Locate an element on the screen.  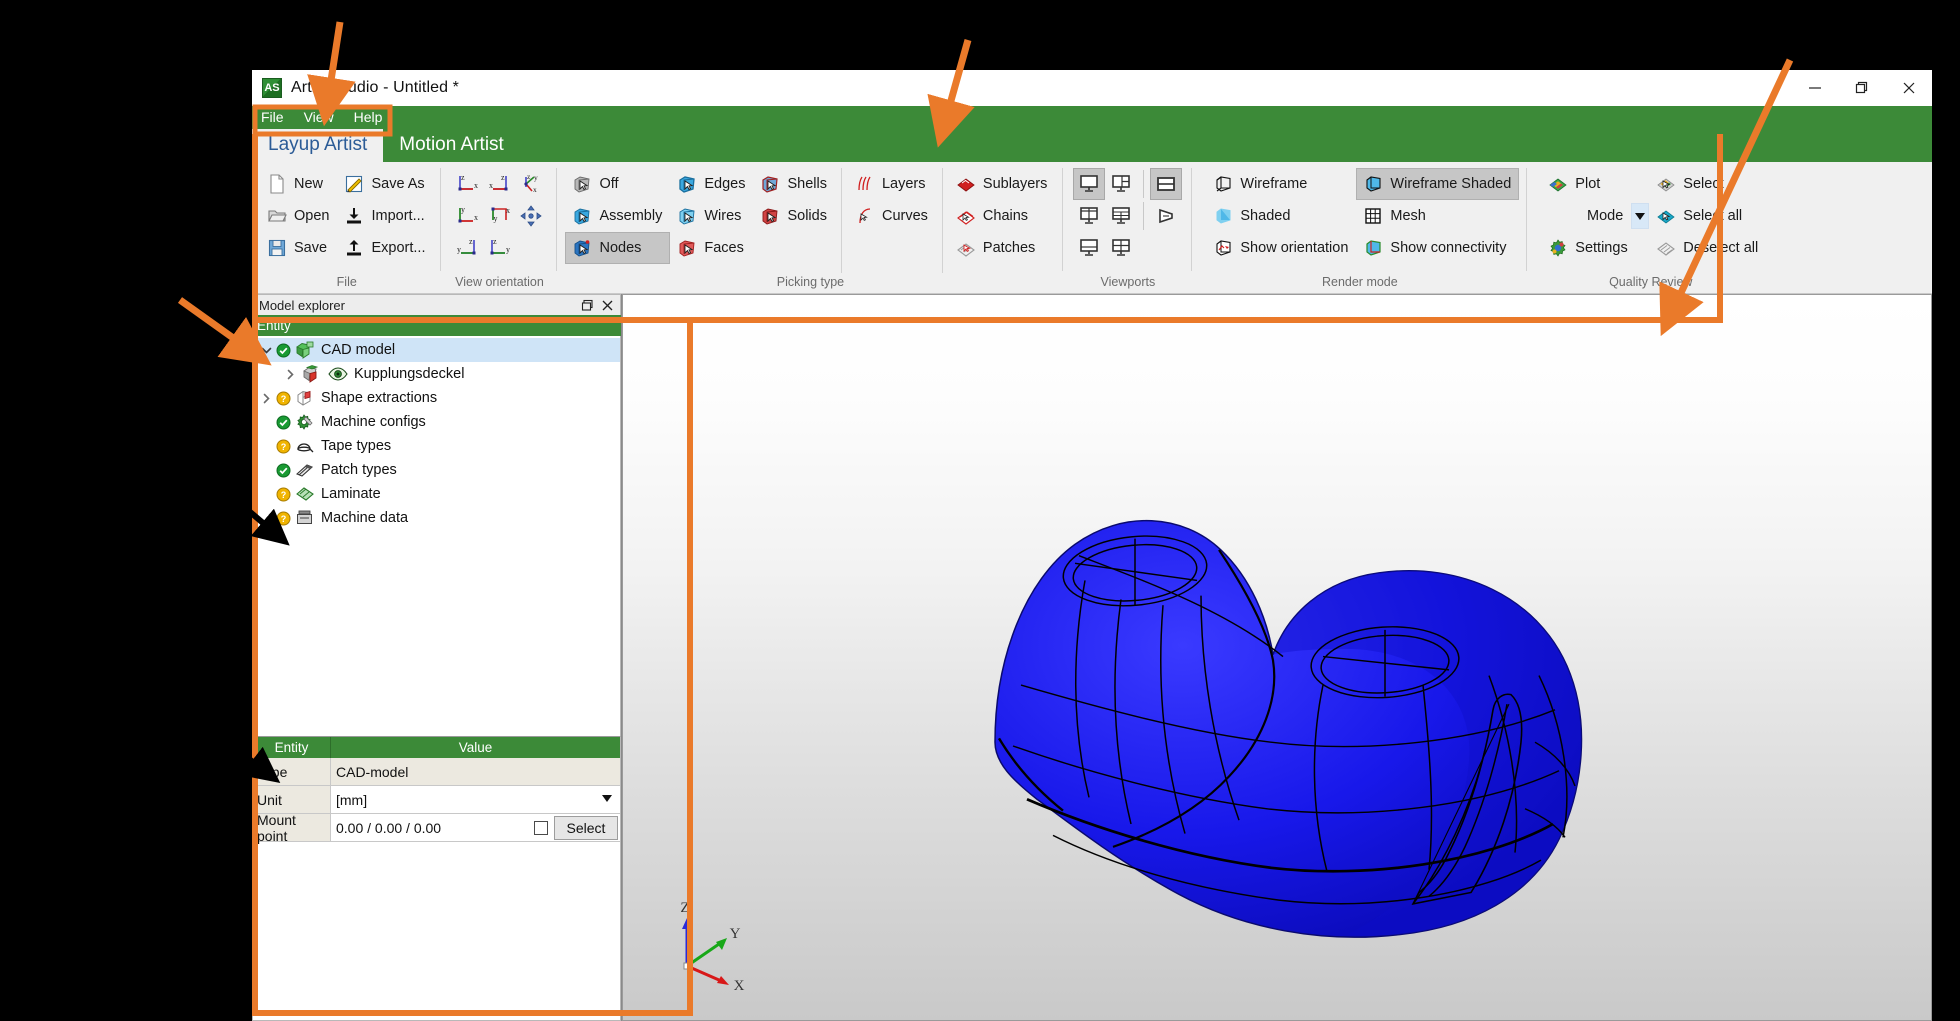
float-panel-icon is located at coordinates (587, 305).